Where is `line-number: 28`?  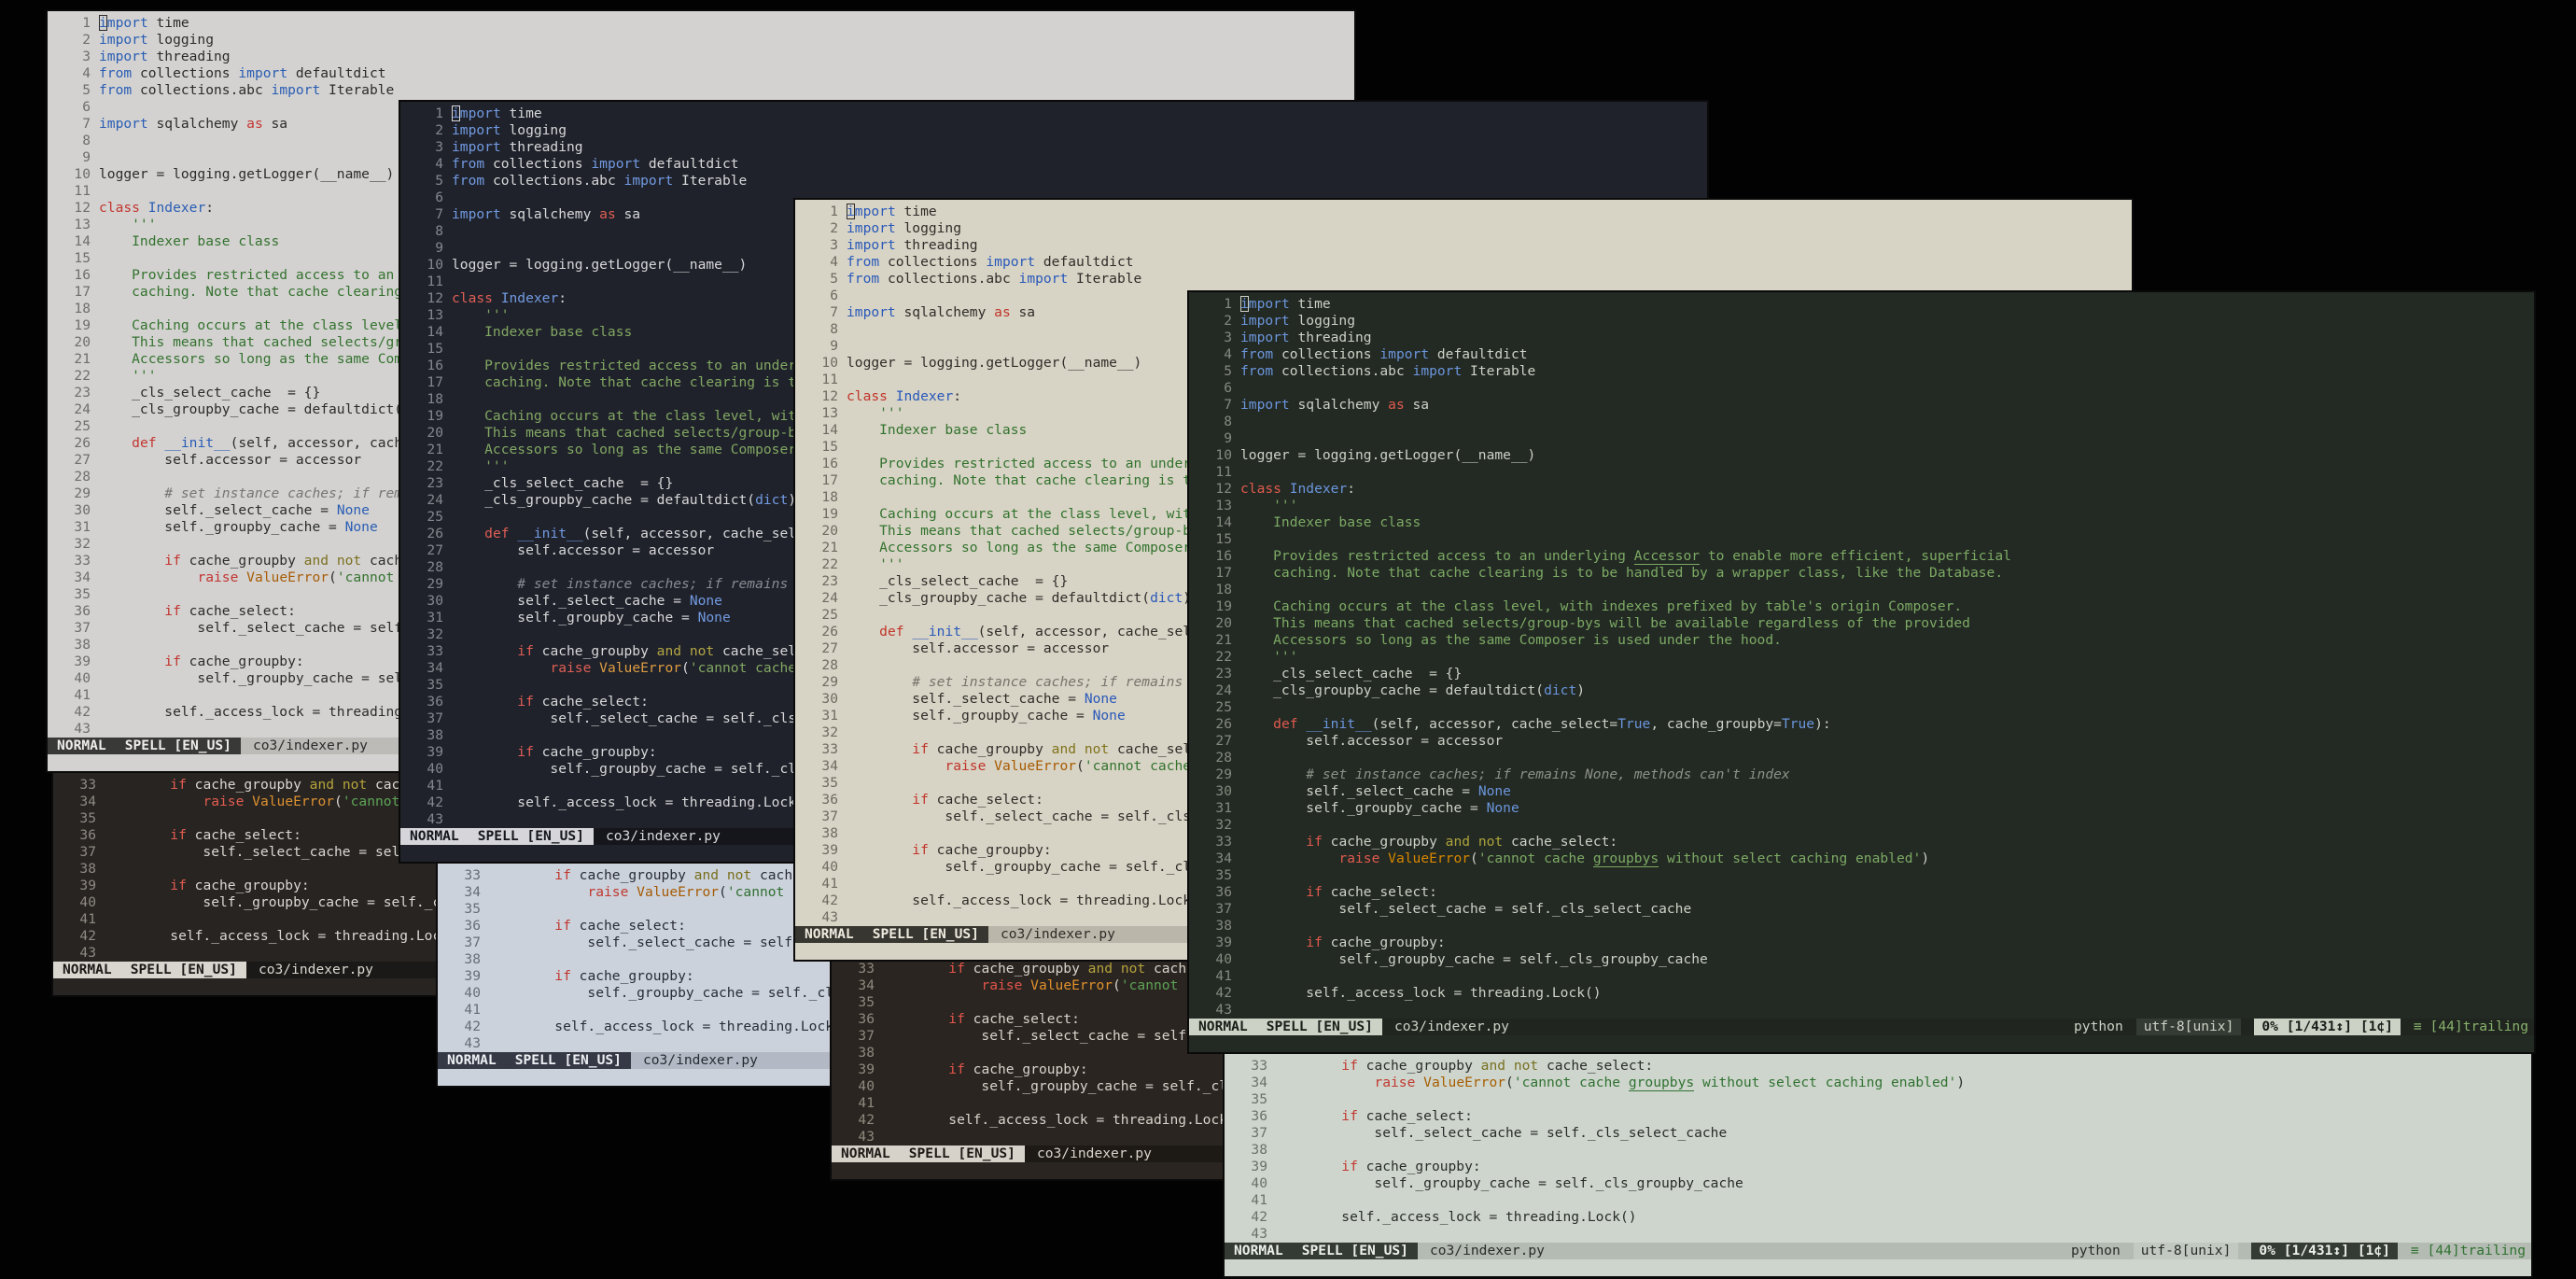
line-number: 28 is located at coordinates (435, 567).